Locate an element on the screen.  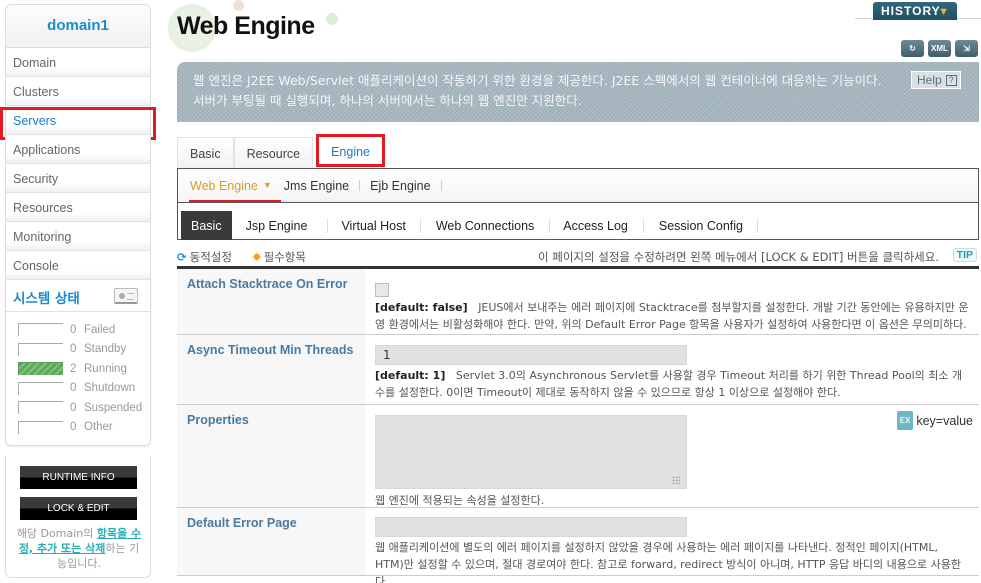
status-row-shutdown: 0 Shutdown is located at coordinates (84, 389).